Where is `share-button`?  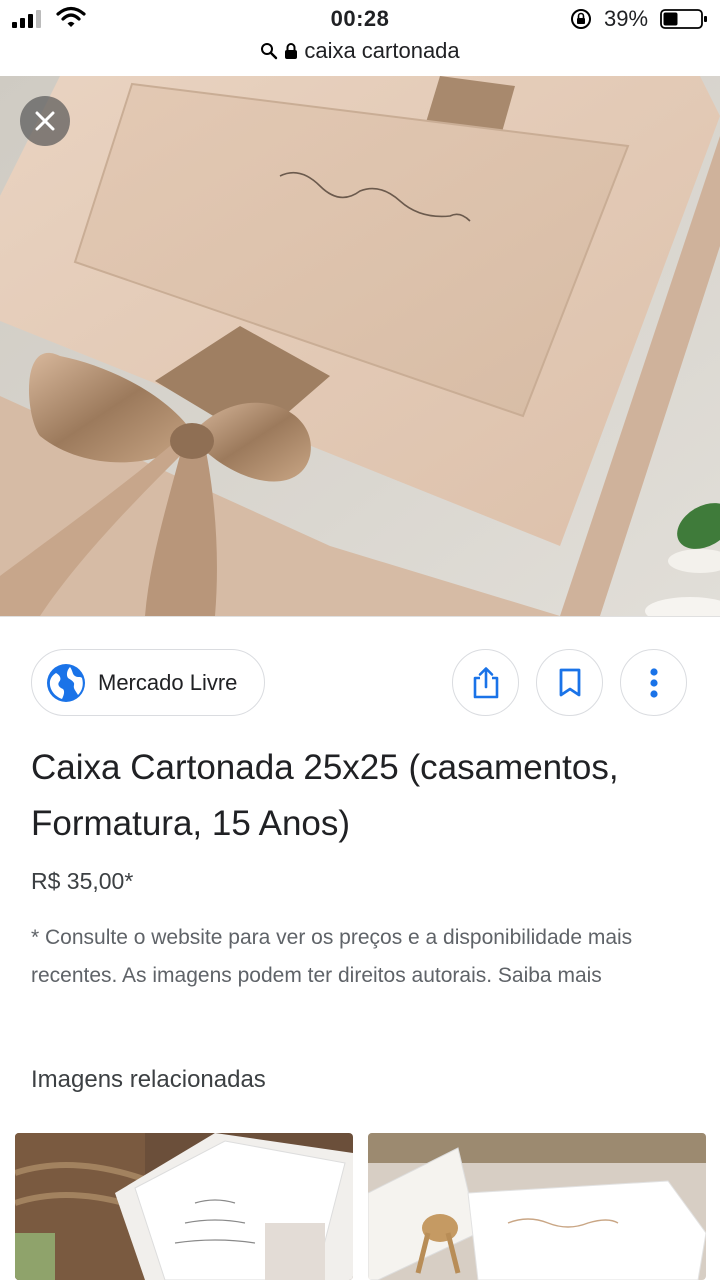 share-button is located at coordinates (485, 682).